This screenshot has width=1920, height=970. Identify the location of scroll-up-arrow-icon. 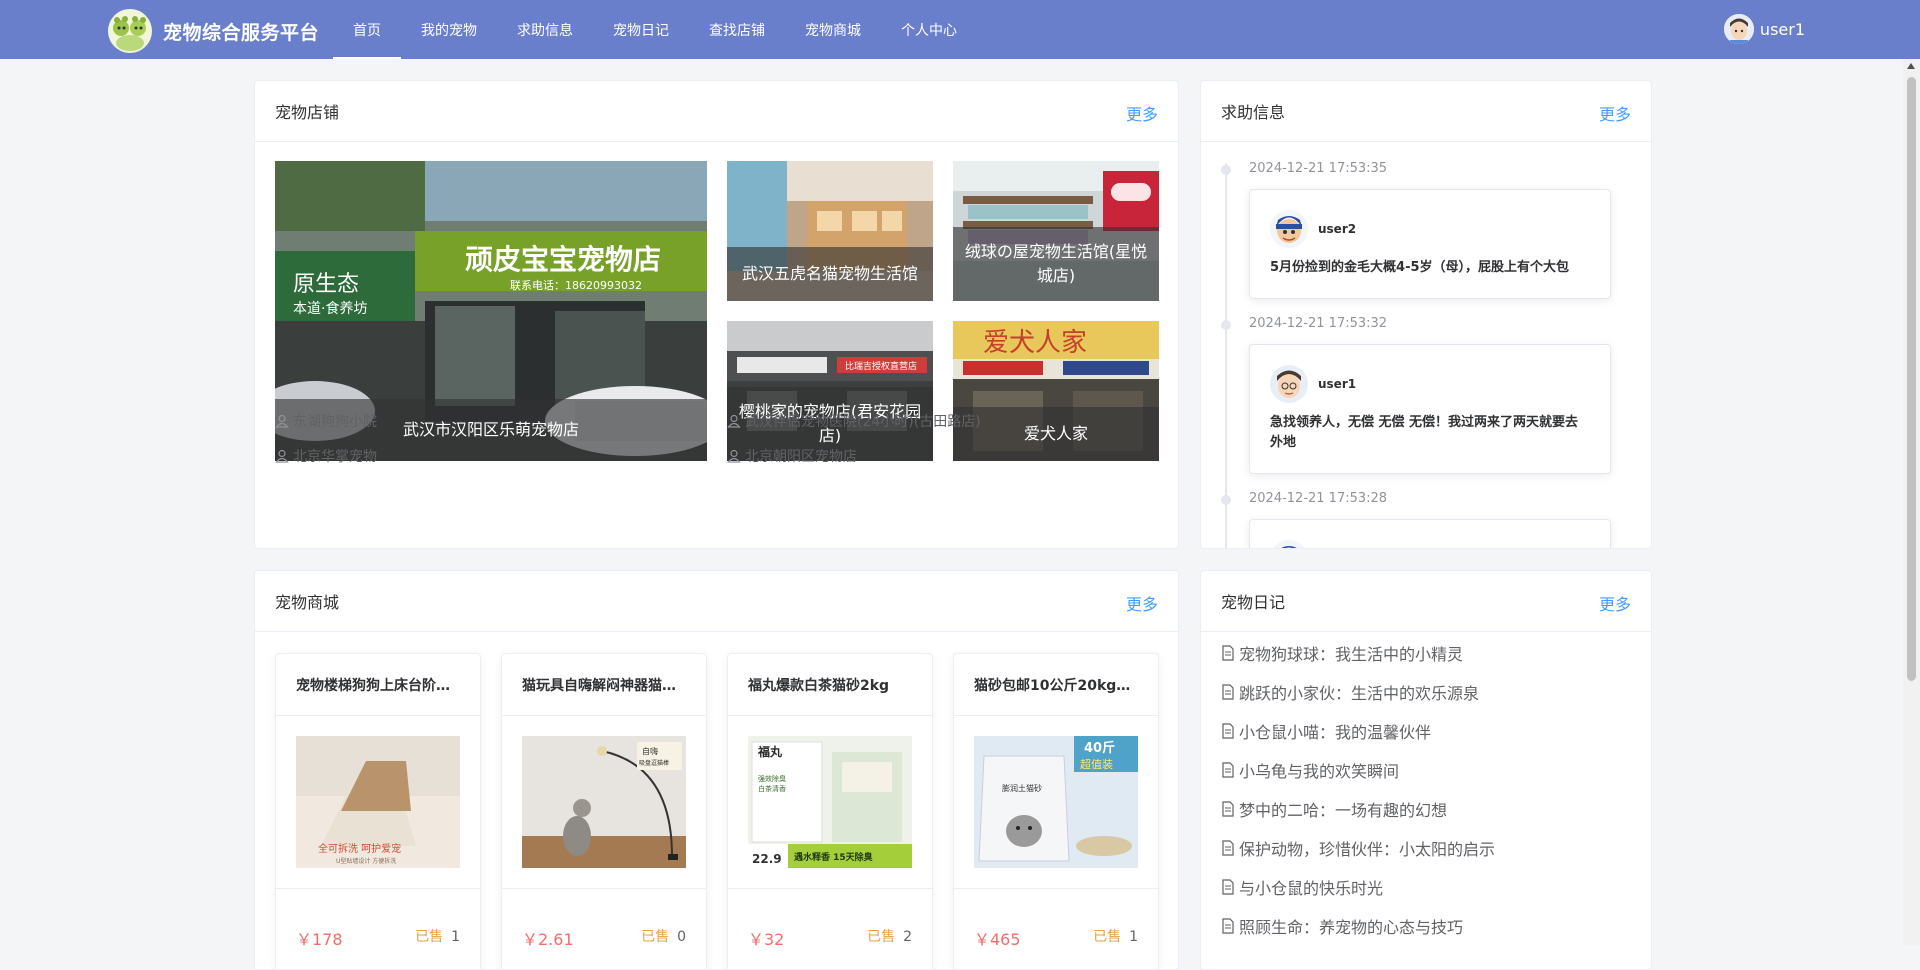
(1911, 66).